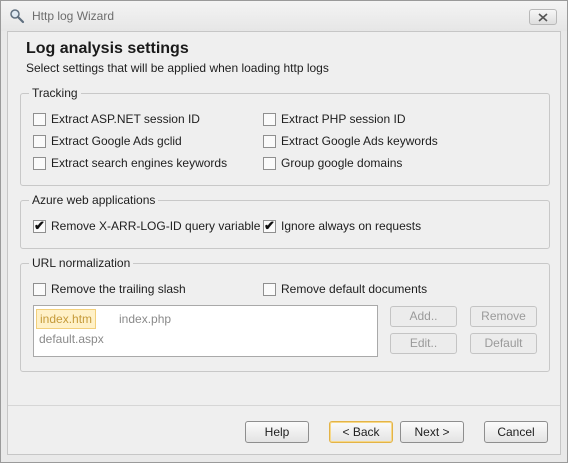 This screenshot has height=463, width=568. What do you see at coordinates (94, 200) in the screenshot?
I see `azure-legend: Azure web applications` at bounding box center [94, 200].